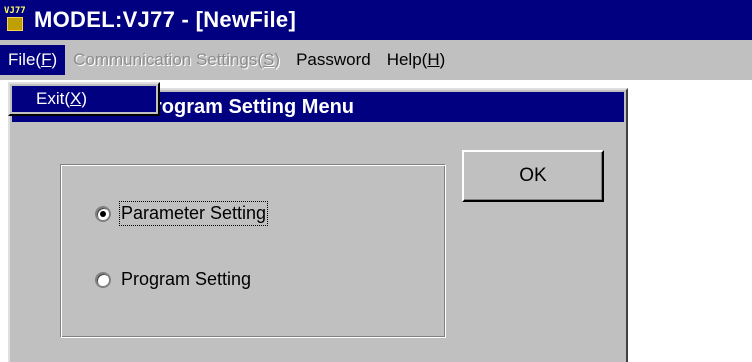 Image resolution: width=752 pixels, height=362 pixels. I want to click on menu-help: Help(H), so click(416, 60).